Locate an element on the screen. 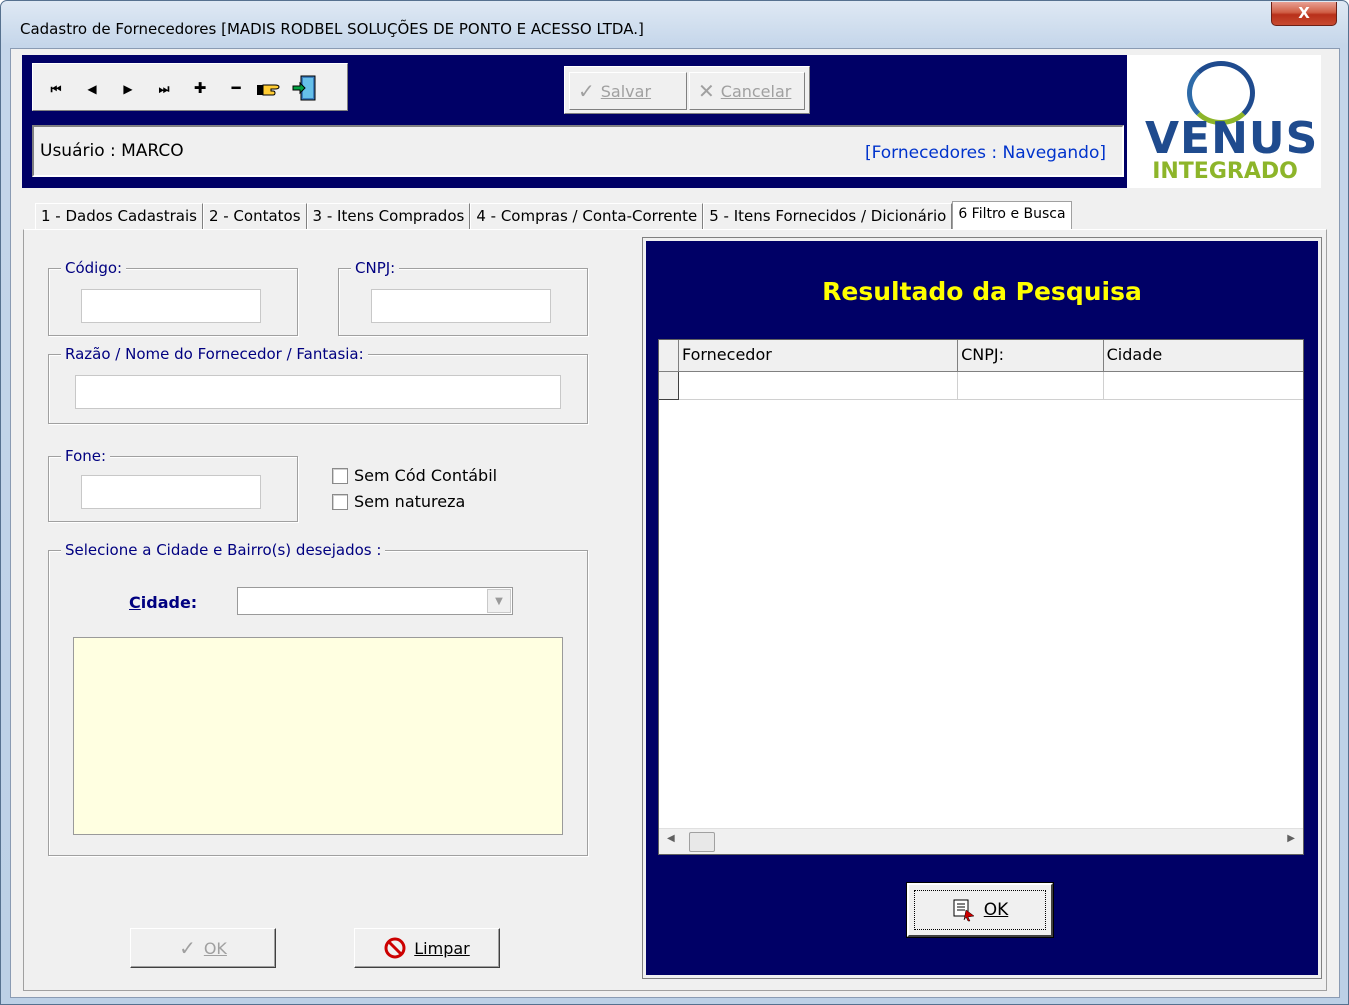  cidade-label: Cidade: is located at coordinates (163, 602).